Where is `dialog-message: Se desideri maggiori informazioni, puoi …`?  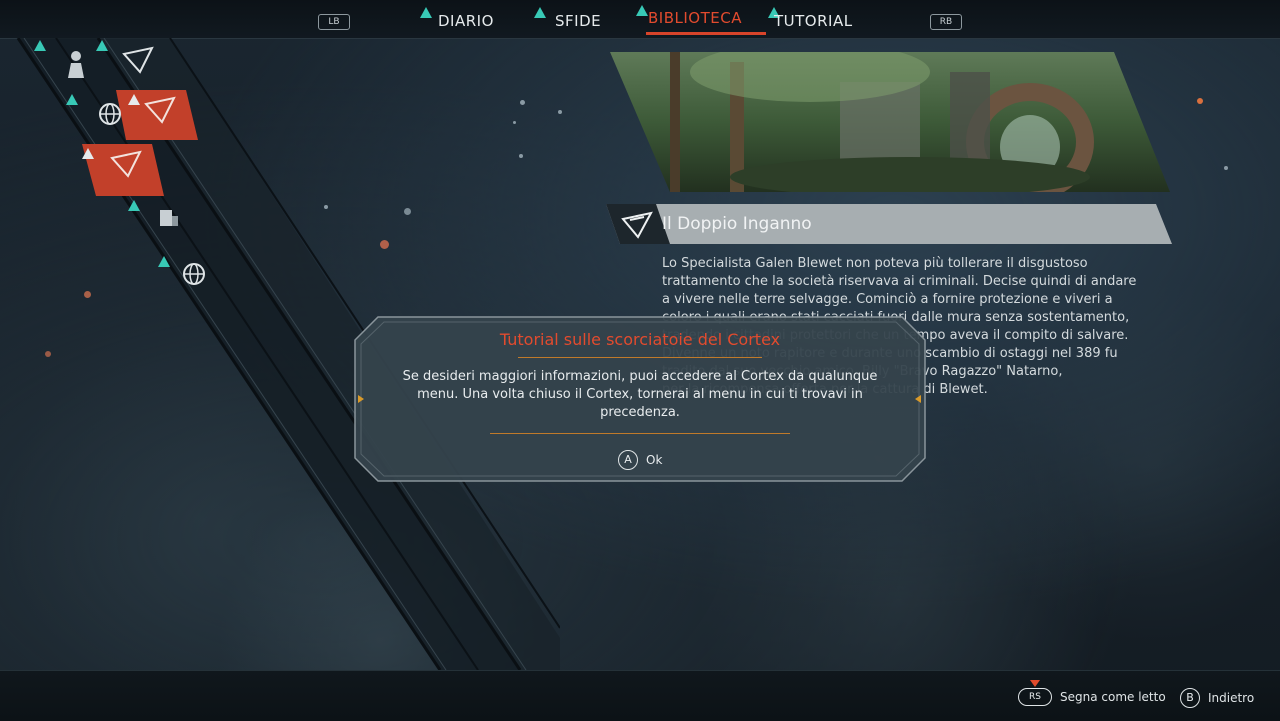
dialog-message: Se desideri maggiori informazioni, puoi … is located at coordinates (640, 394).